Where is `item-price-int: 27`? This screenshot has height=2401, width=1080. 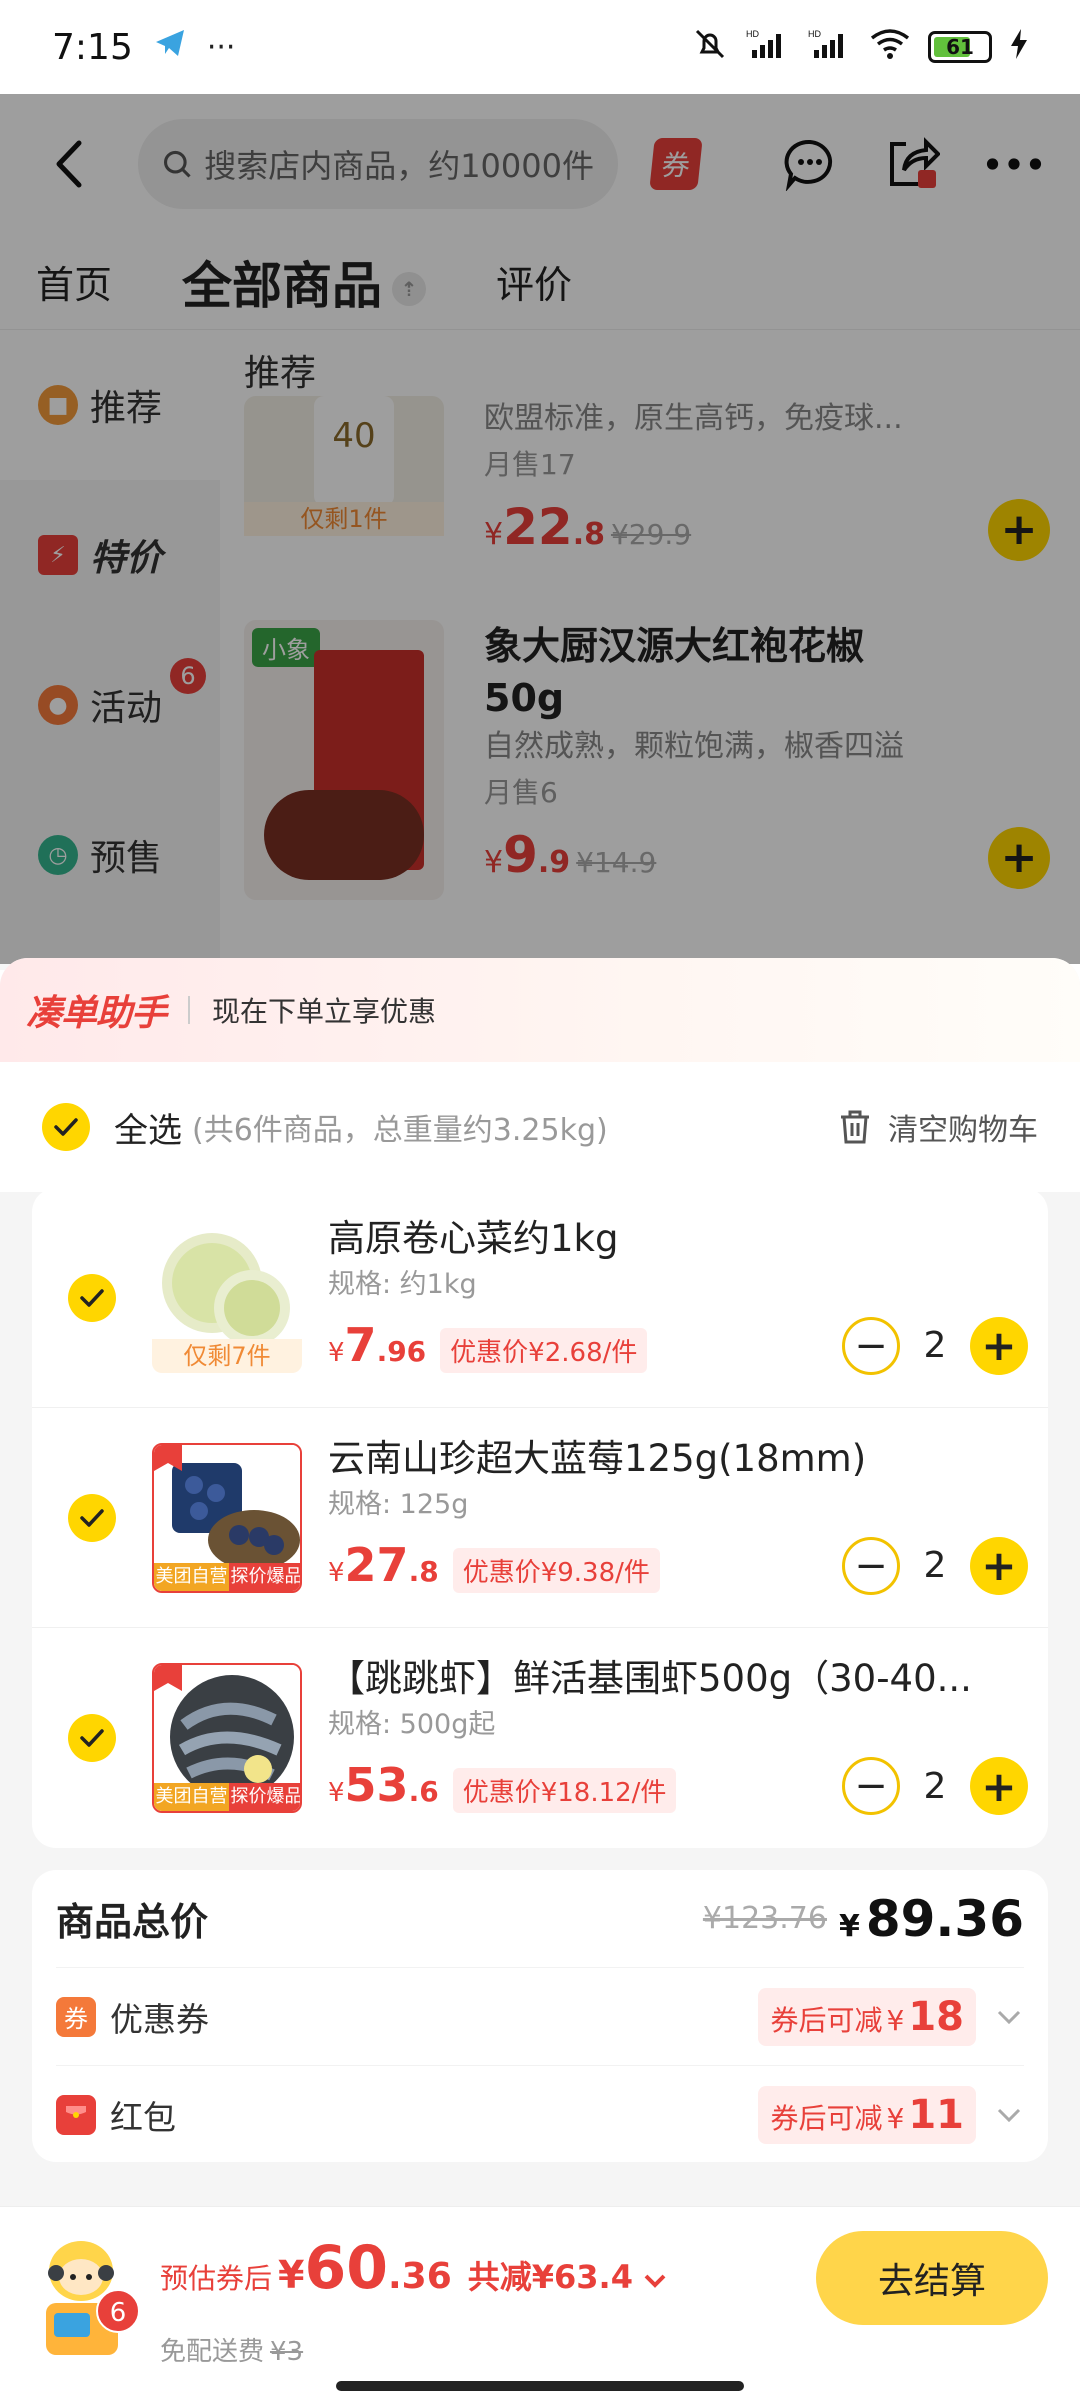 item-price-int: 27 is located at coordinates (376, 1564).